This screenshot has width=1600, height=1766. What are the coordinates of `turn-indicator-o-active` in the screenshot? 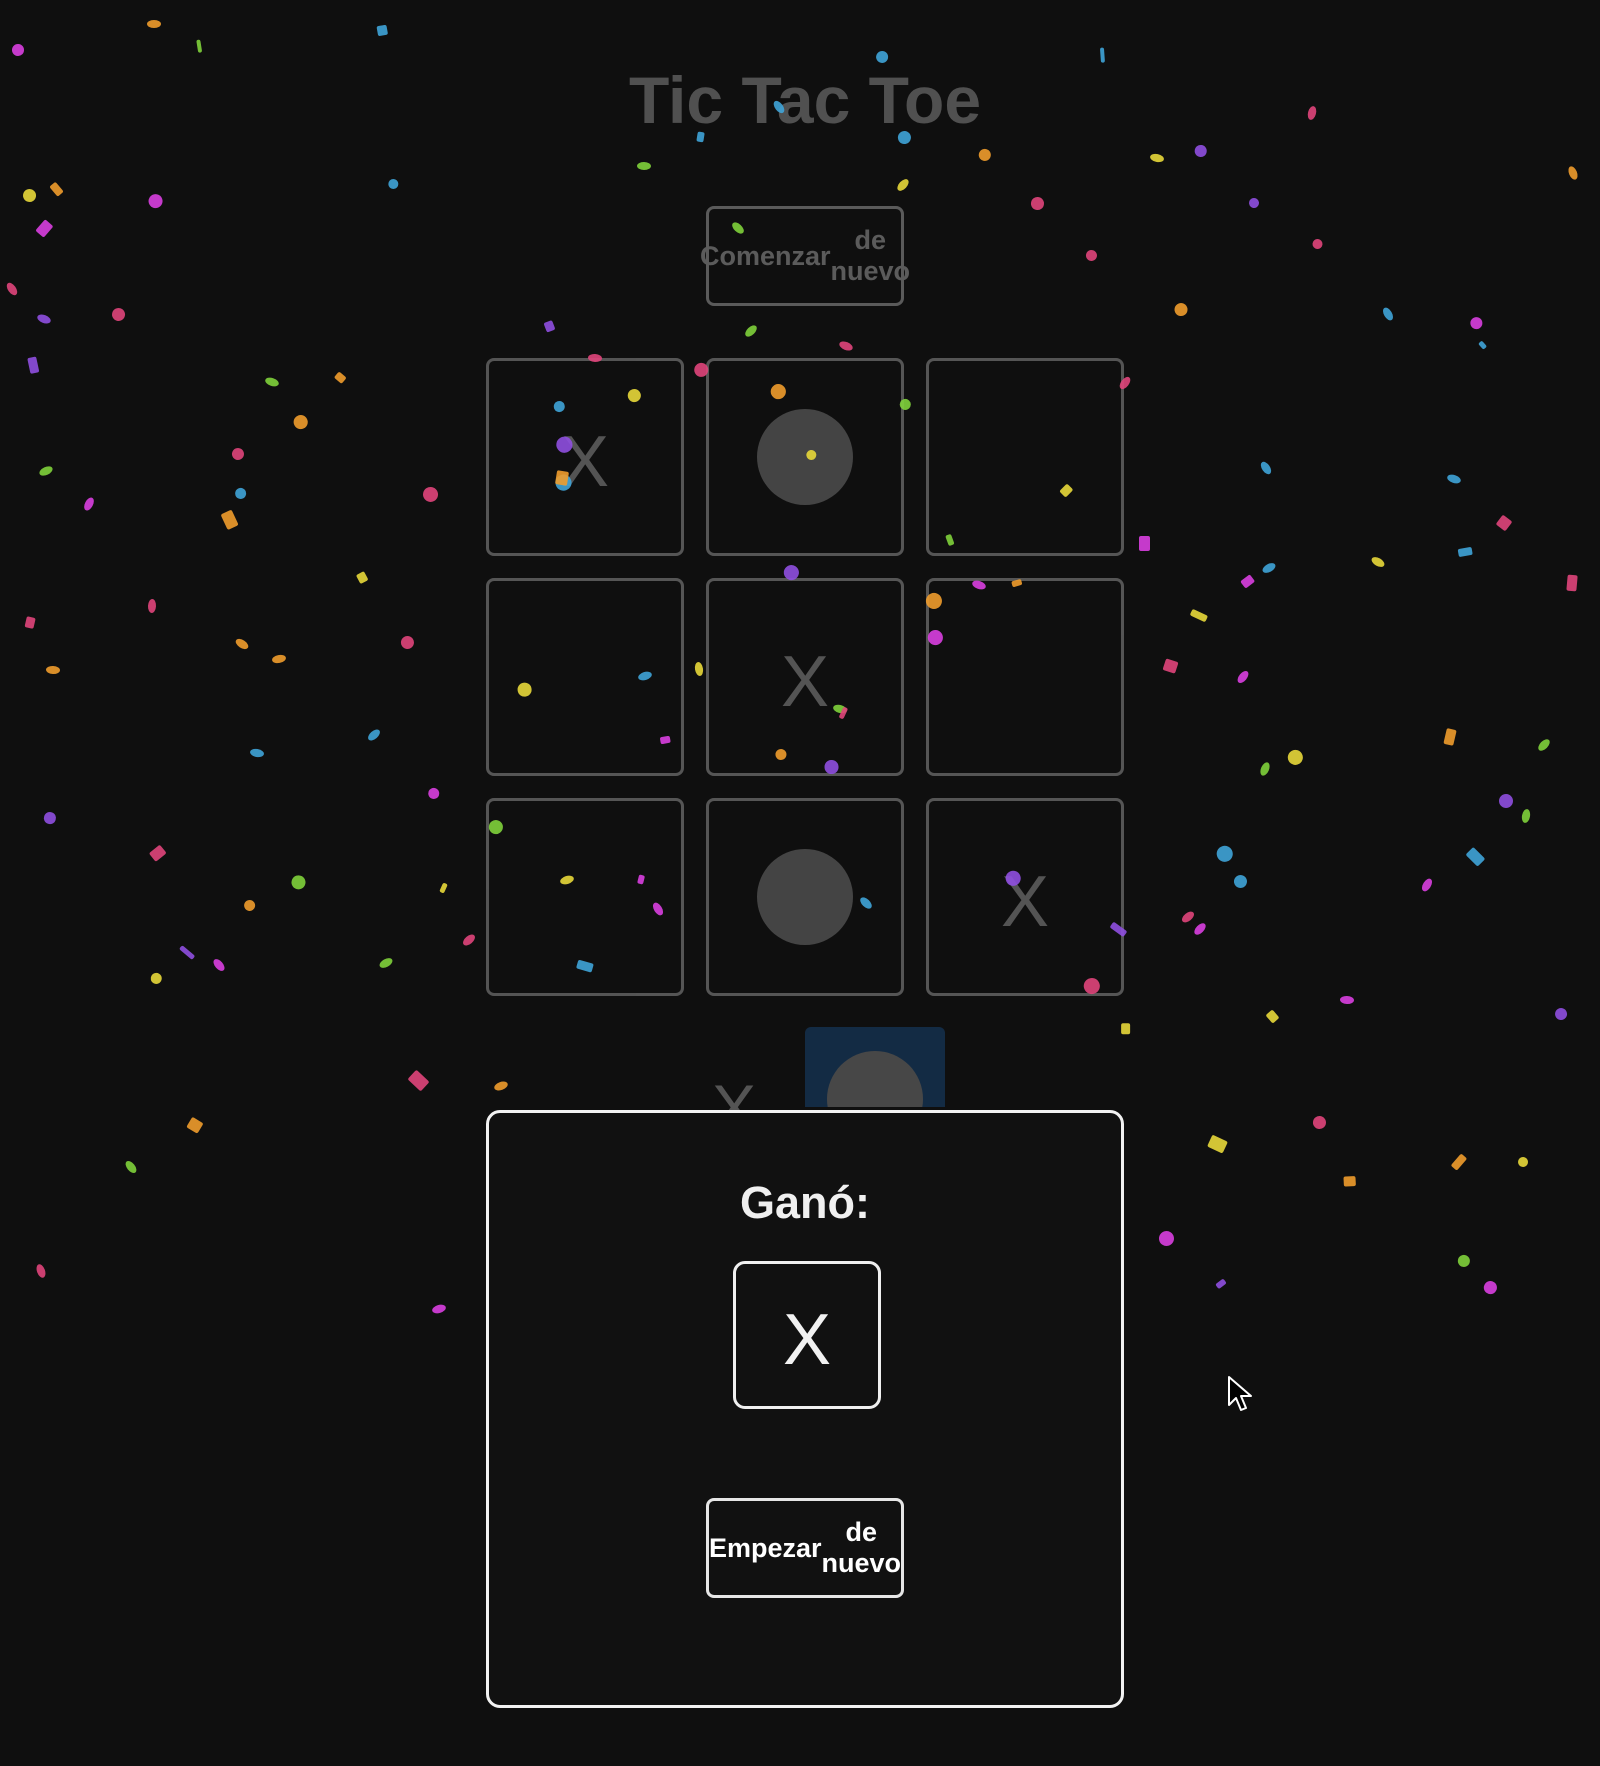 It's located at (875, 1067).